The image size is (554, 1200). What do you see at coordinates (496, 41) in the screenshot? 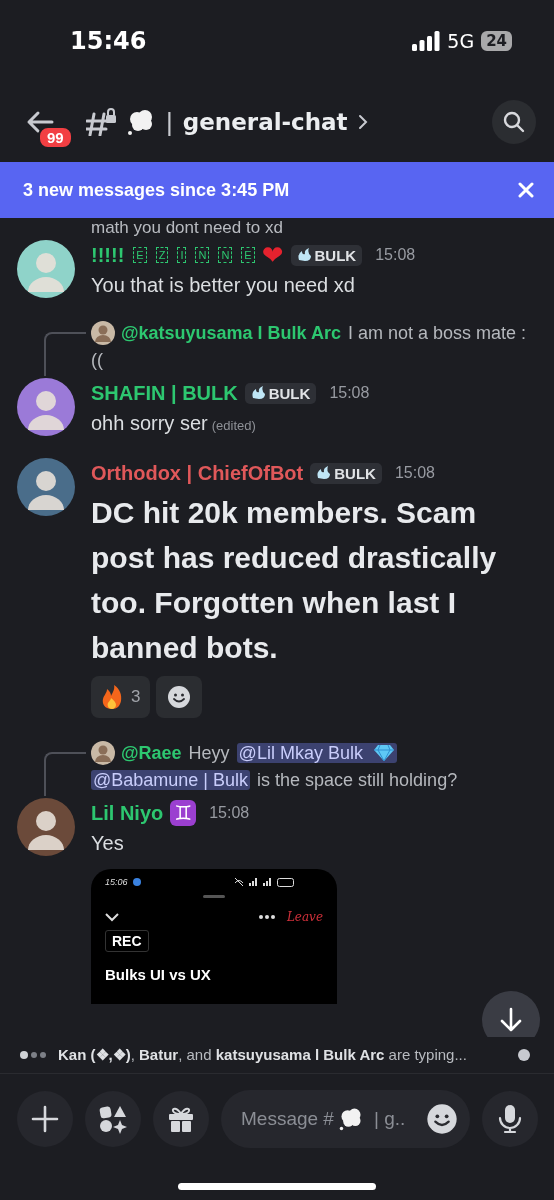
I see `battery-indicator: 24` at bounding box center [496, 41].